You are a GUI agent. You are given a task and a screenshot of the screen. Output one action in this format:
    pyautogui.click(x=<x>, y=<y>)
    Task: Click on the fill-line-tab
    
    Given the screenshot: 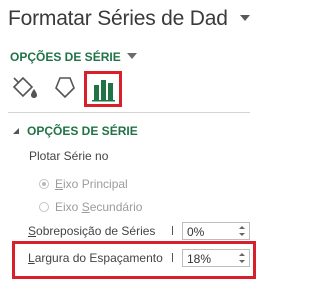 What is the action you would take?
    pyautogui.click(x=25, y=88)
    